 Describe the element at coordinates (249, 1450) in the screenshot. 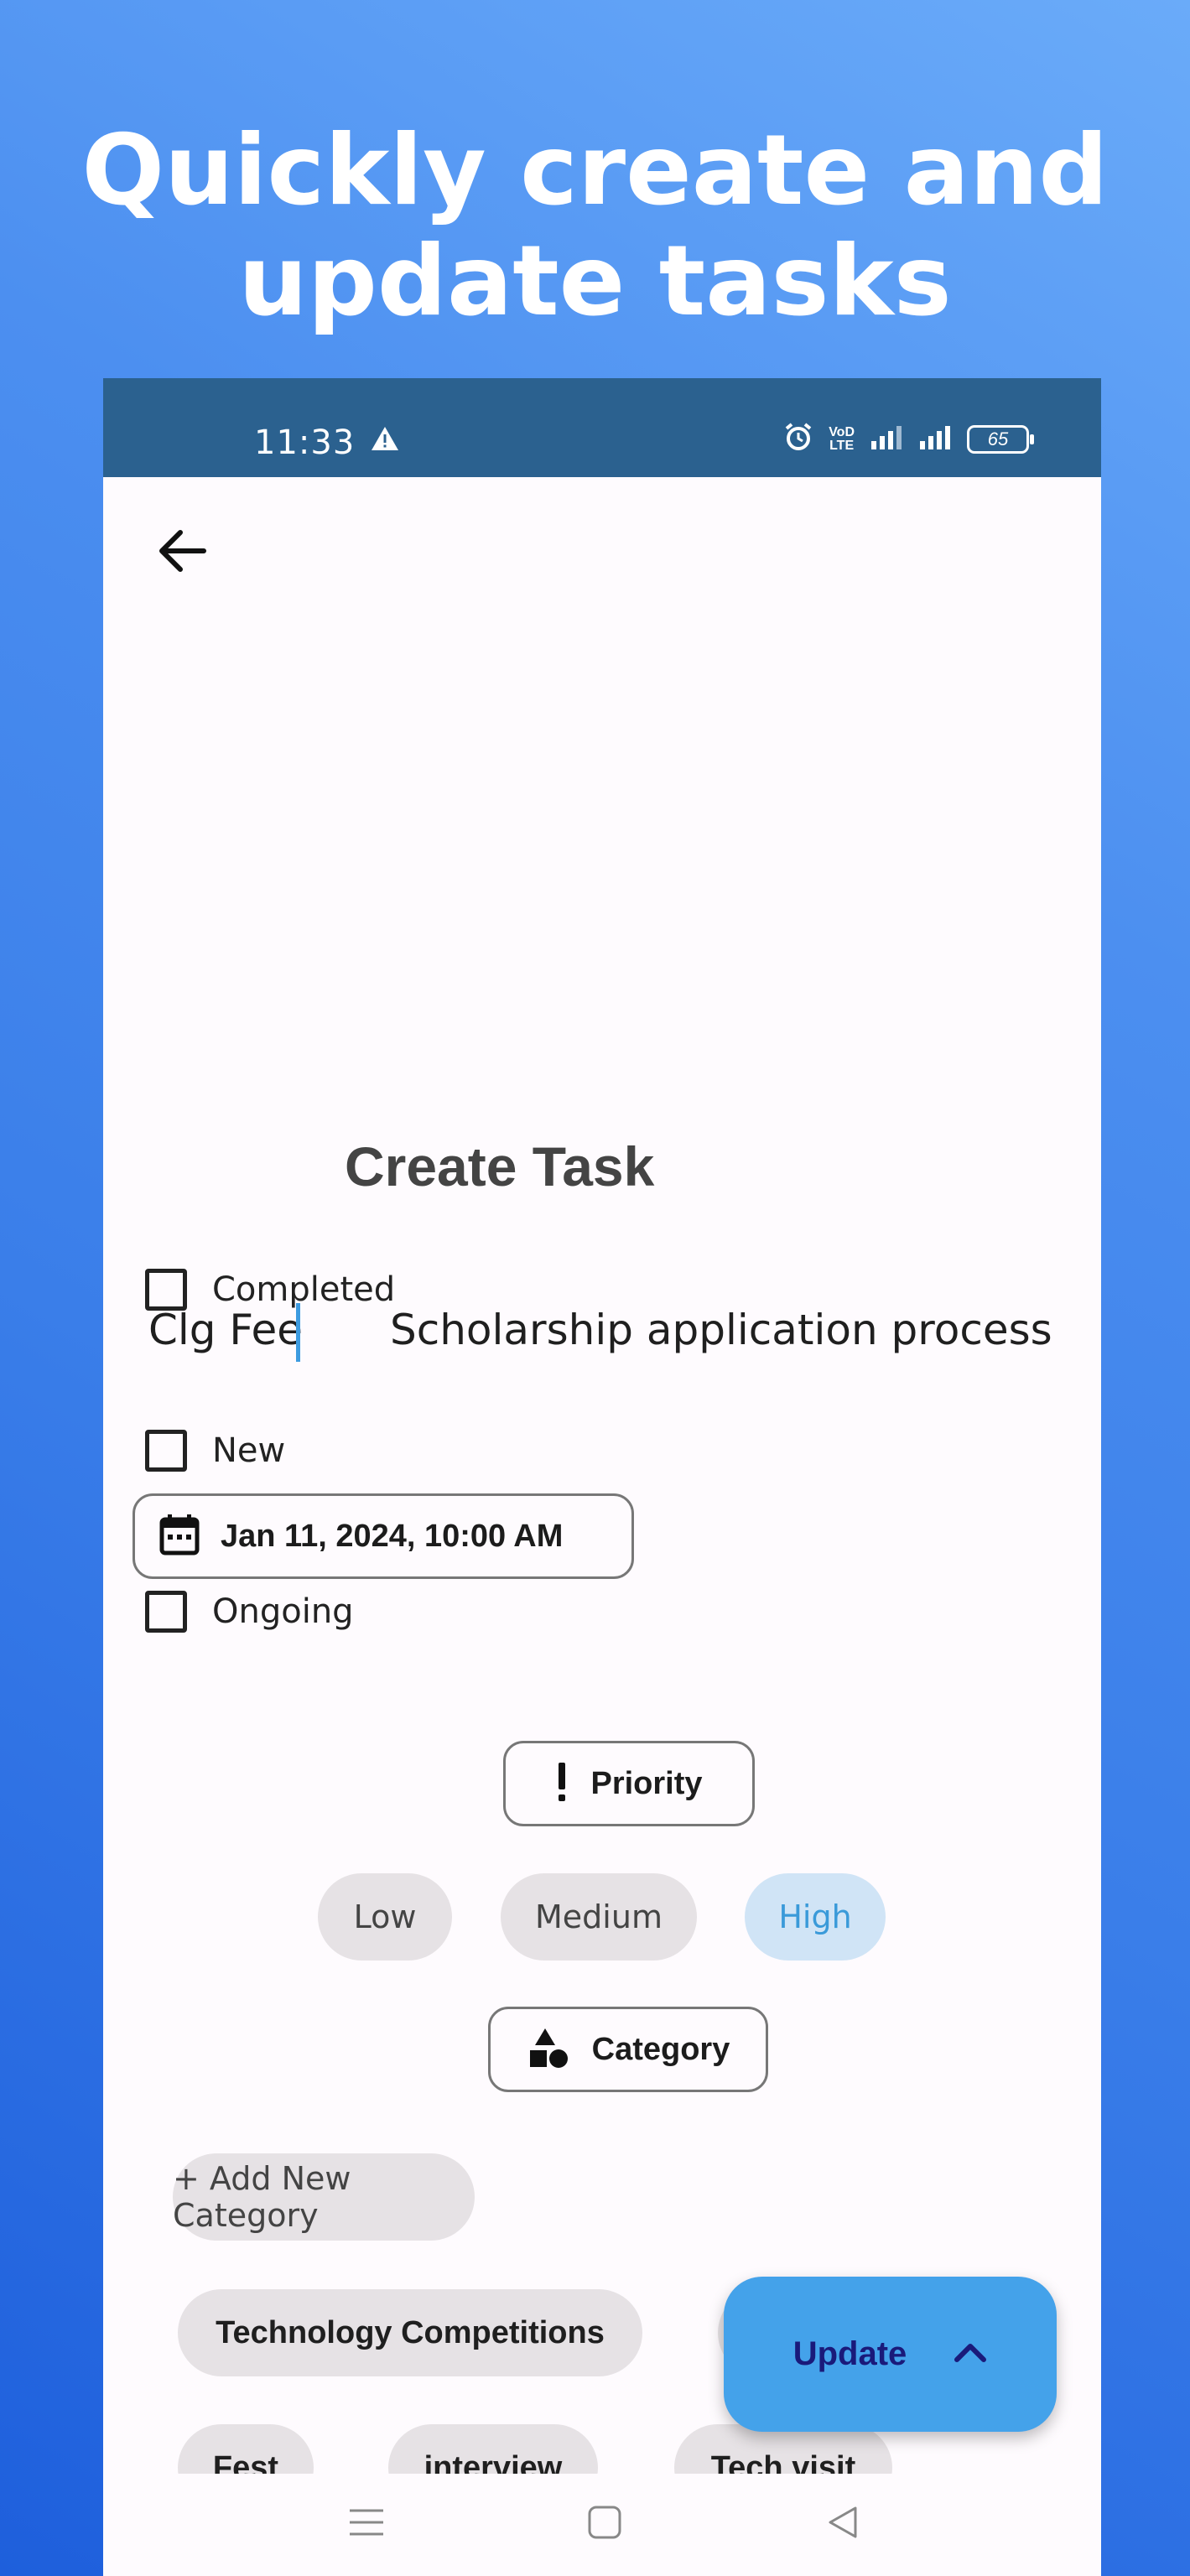

I see `checkbox-label: New` at that location.